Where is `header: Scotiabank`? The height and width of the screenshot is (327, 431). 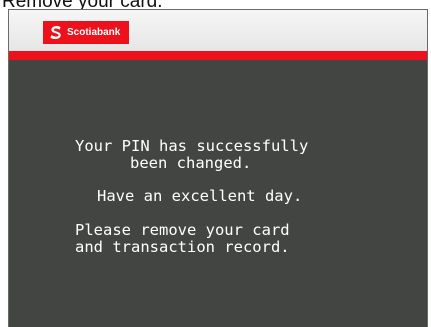
header: Scotiabank is located at coordinates (218, 30).